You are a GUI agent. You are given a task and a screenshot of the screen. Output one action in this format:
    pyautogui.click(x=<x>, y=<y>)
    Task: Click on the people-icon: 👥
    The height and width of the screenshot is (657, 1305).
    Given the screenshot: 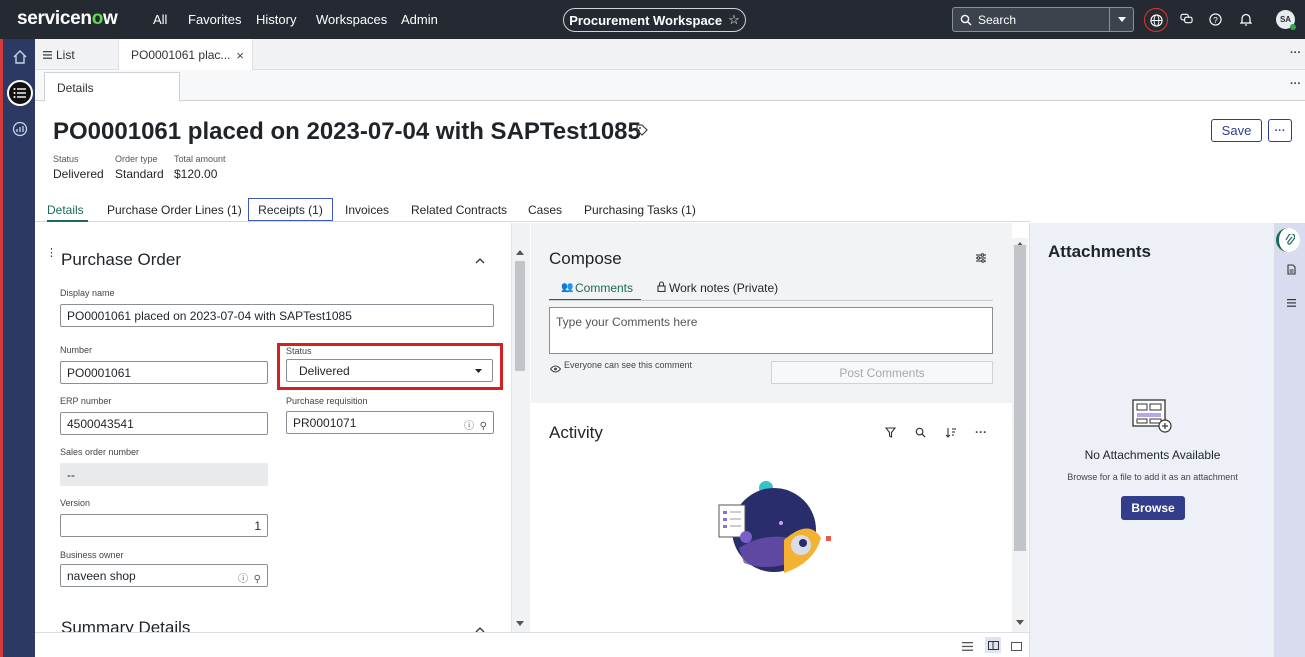 What is the action you would take?
    pyautogui.click(x=567, y=287)
    